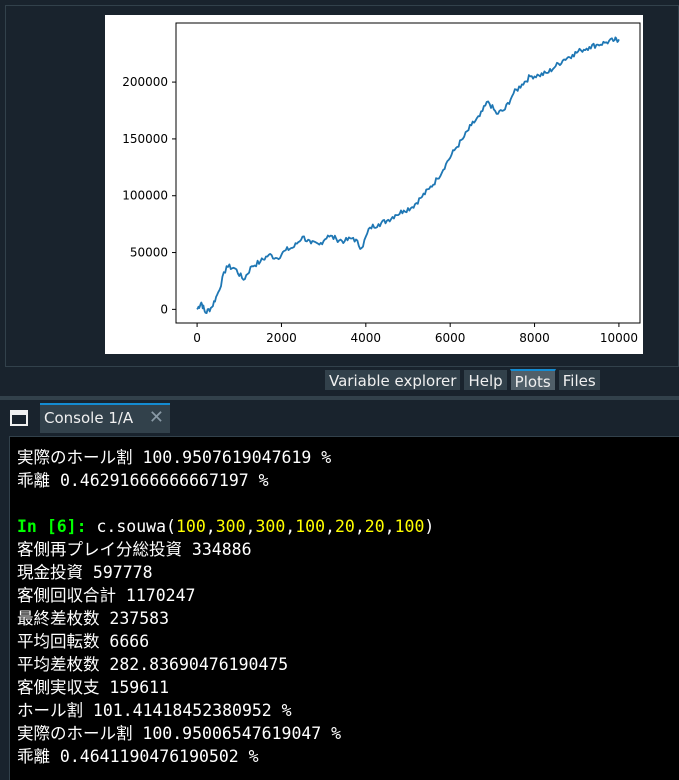 This screenshot has width=679, height=780. What do you see at coordinates (89, 418) in the screenshot?
I see `console-tab-label: Console 1/A` at bounding box center [89, 418].